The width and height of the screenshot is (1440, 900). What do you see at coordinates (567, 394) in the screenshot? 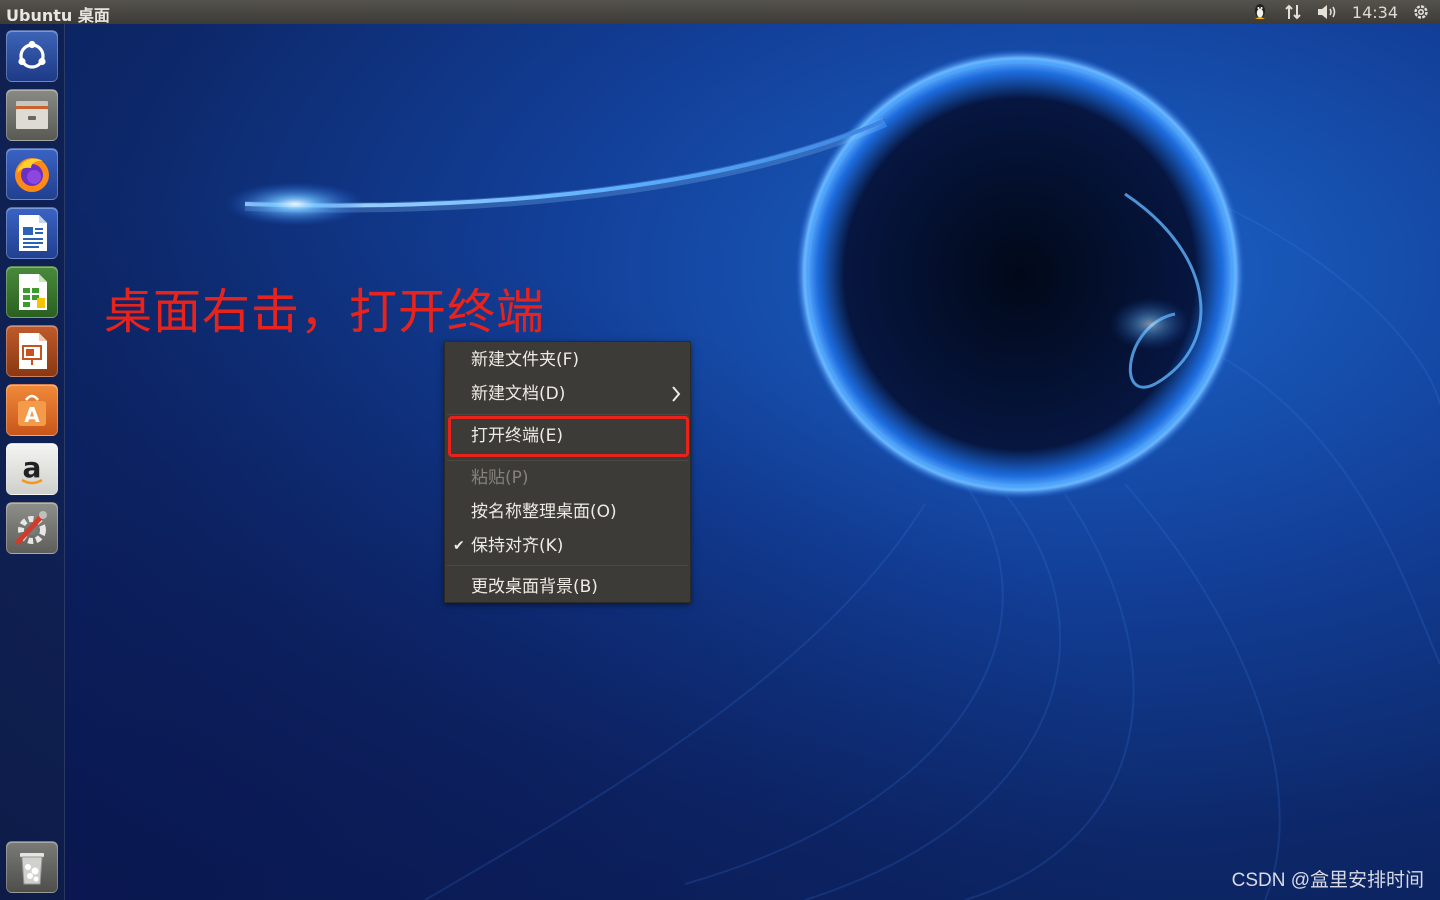
I see `menu-item-new-document: 新建文档(D)` at bounding box center [567, 394].